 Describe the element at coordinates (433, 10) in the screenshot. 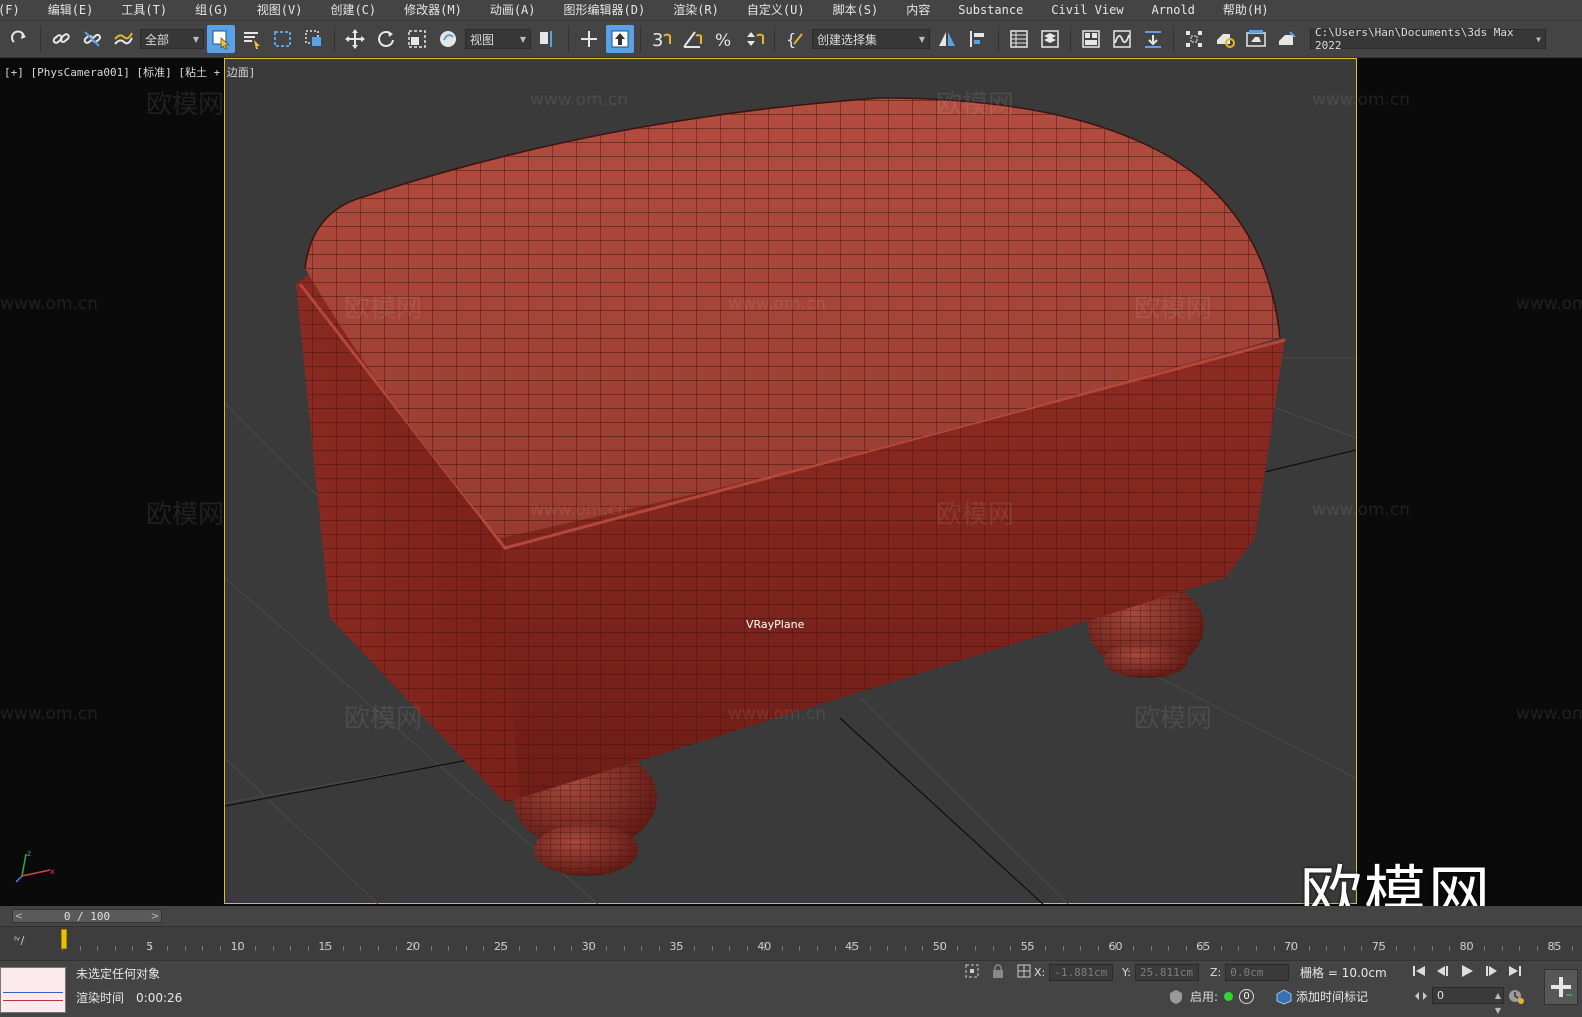

I see `menu-item: 修改器(M)` at that location.